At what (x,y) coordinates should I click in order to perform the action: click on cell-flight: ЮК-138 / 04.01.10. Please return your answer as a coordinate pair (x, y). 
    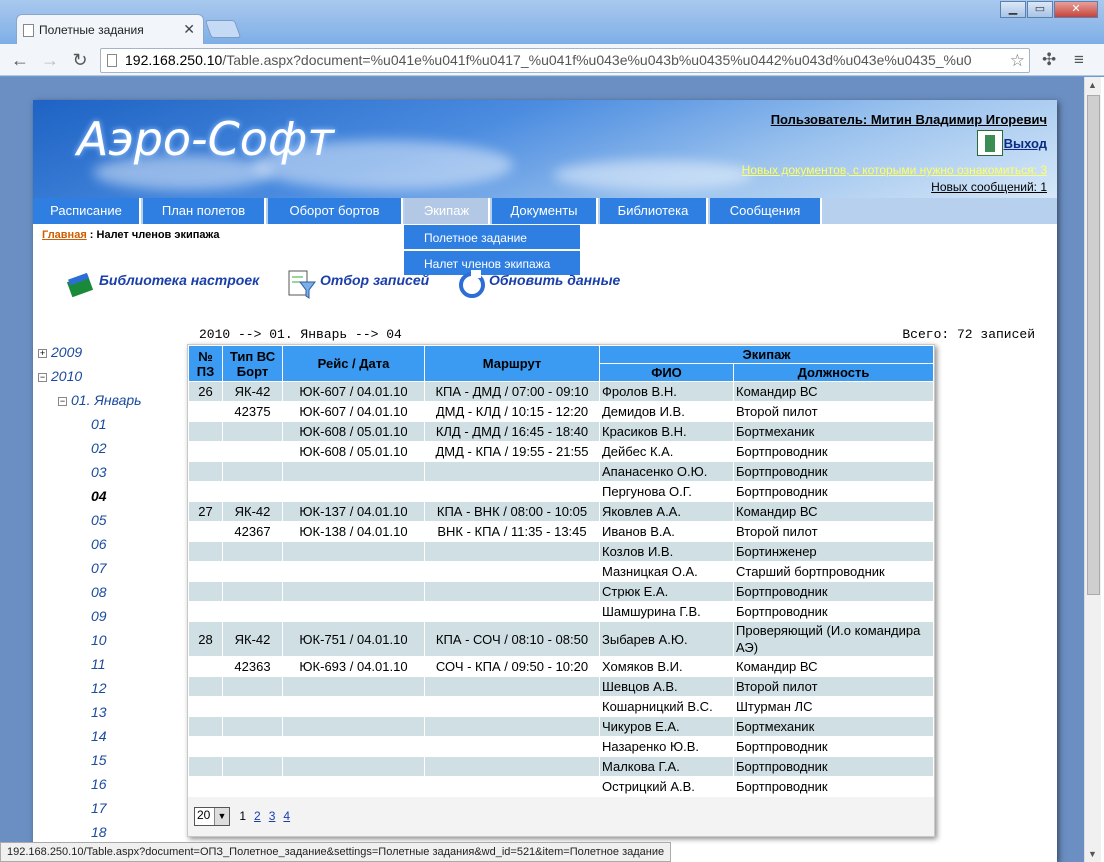
    Looking at the image, I should click on (353, 531).